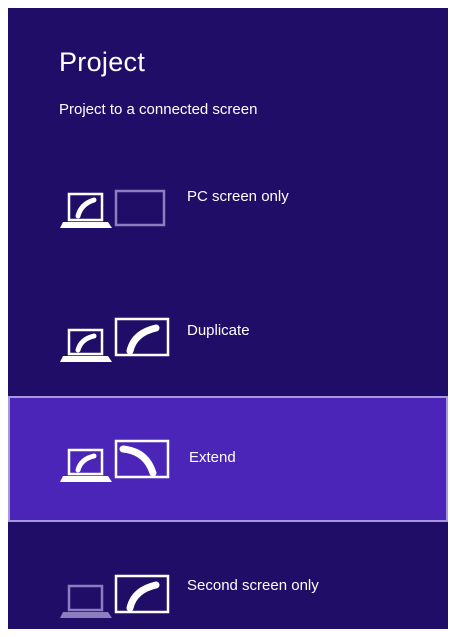 This screenshot has height=637, width=454. Describe the element at coordinates (218, 330) in the screenshot. I see `option-label: Duplicate` at that location.